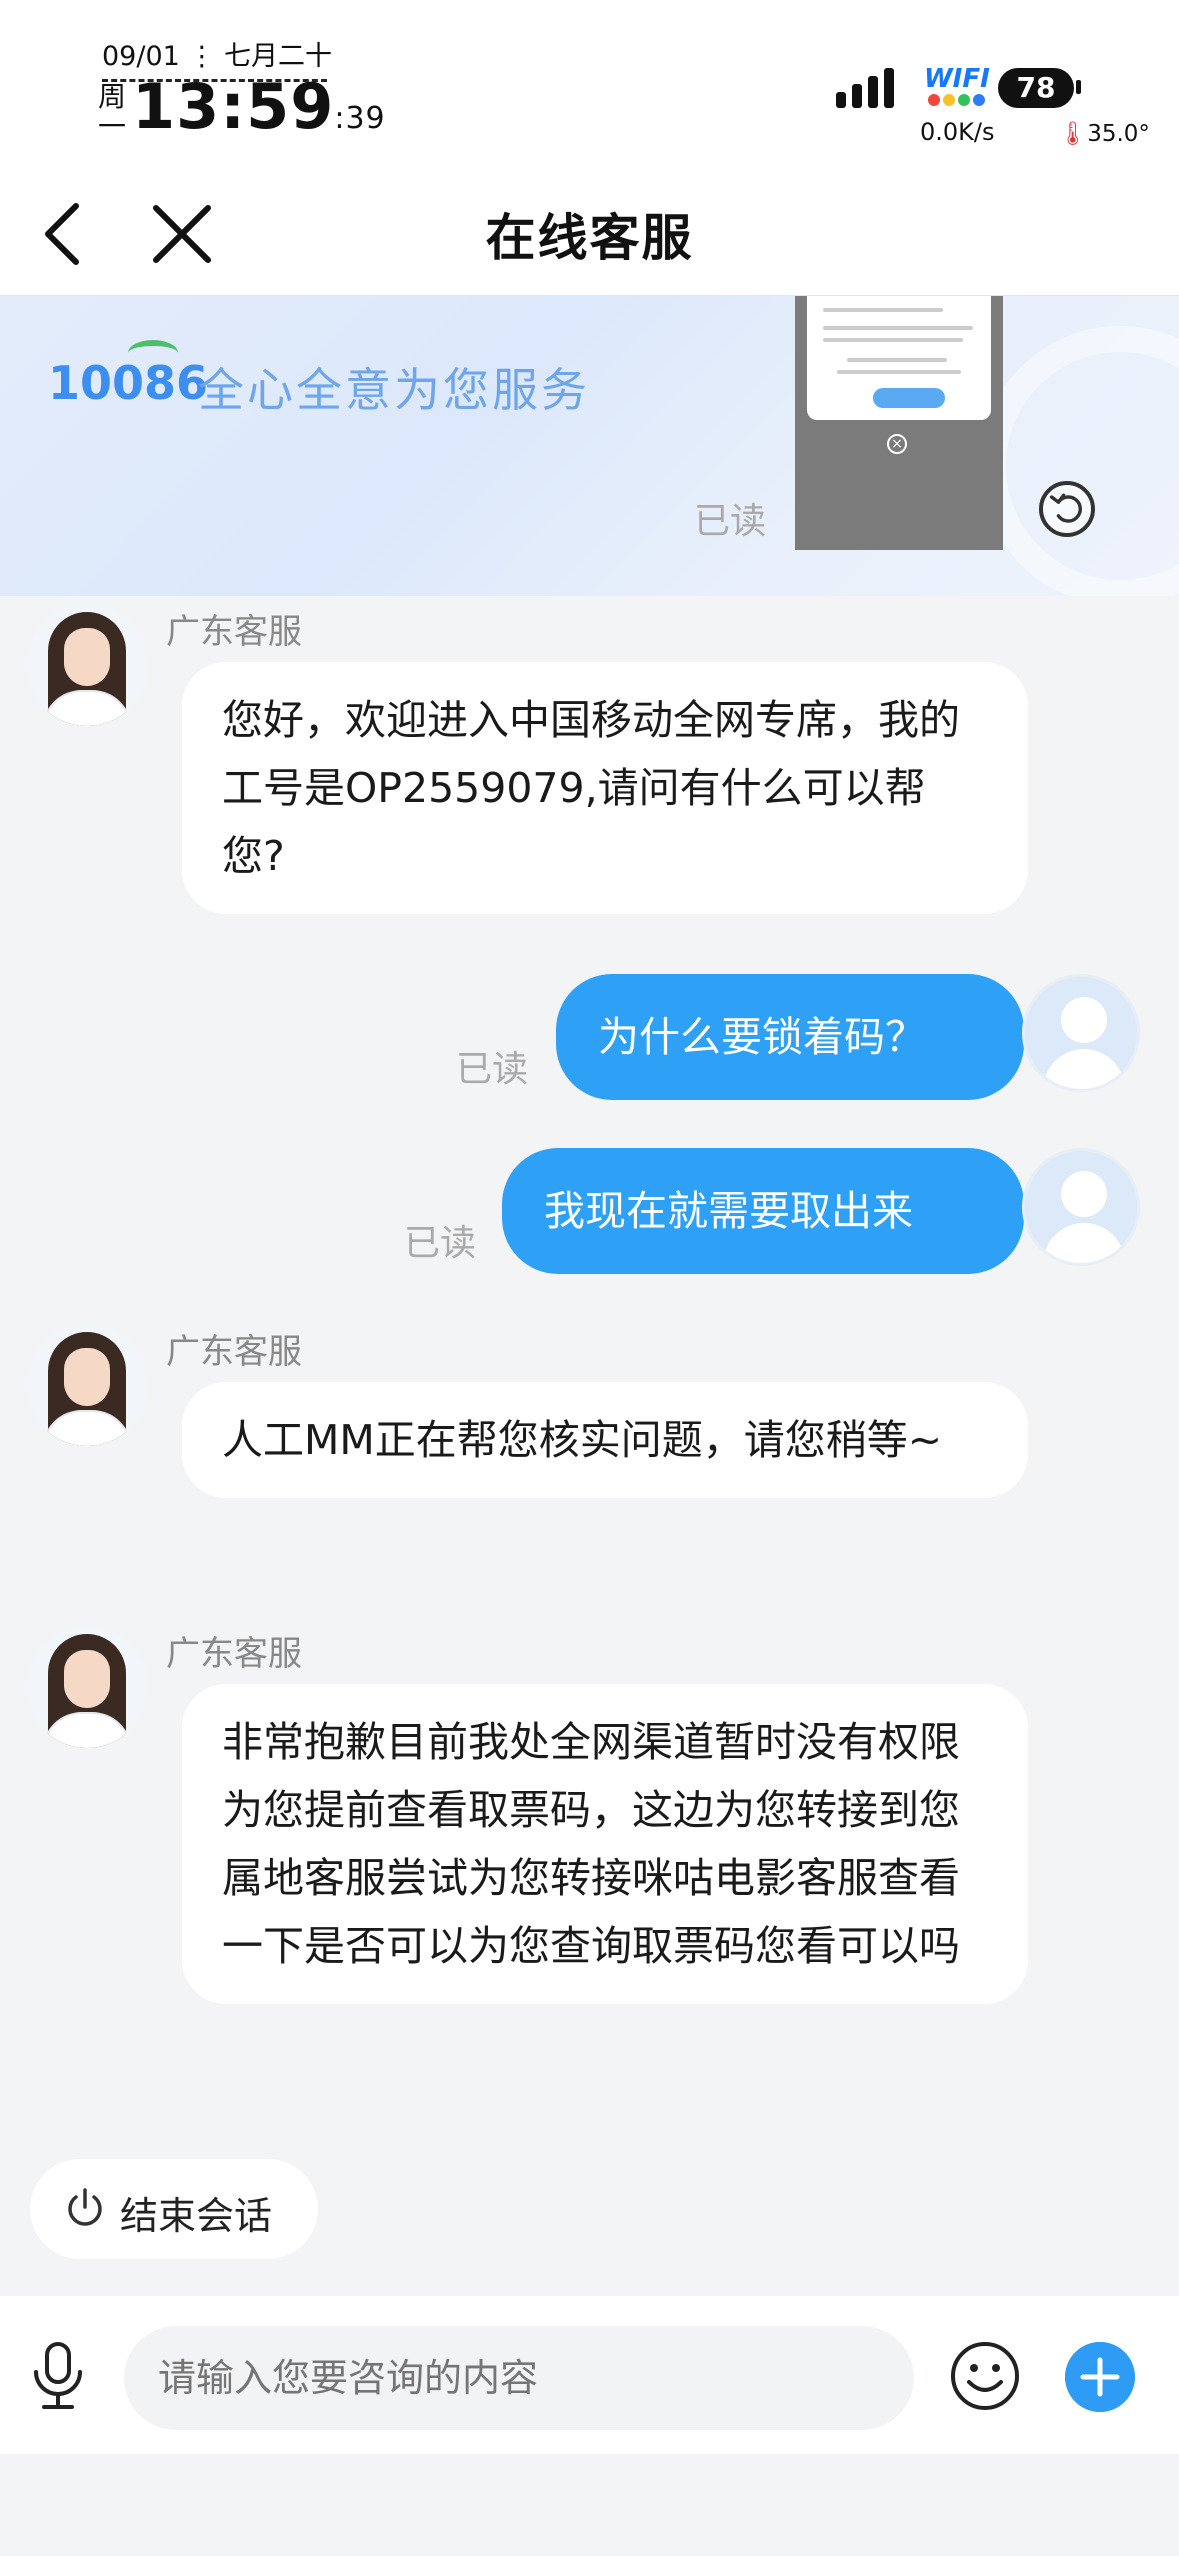 Image resolution: width=1179 pixels, height=2556 pixels. What do you see at coordinates (1100, 2377) in the screenshot?
I see `plus-icon` at bounding box center [1100, 2377].